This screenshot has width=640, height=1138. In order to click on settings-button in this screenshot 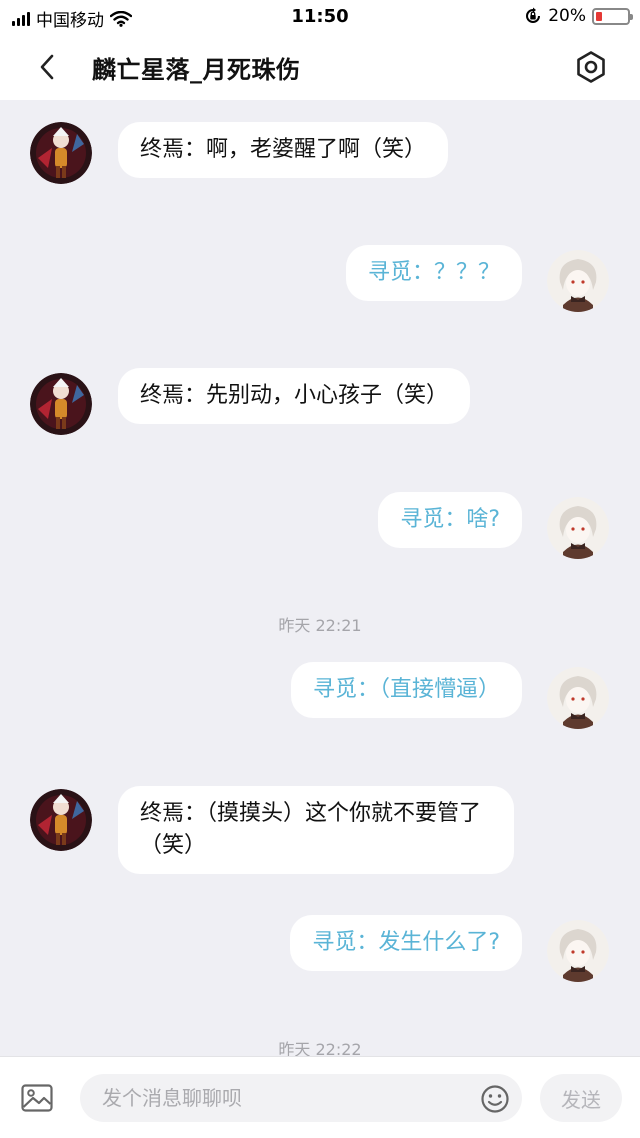, I will do `click(591, 67)`.